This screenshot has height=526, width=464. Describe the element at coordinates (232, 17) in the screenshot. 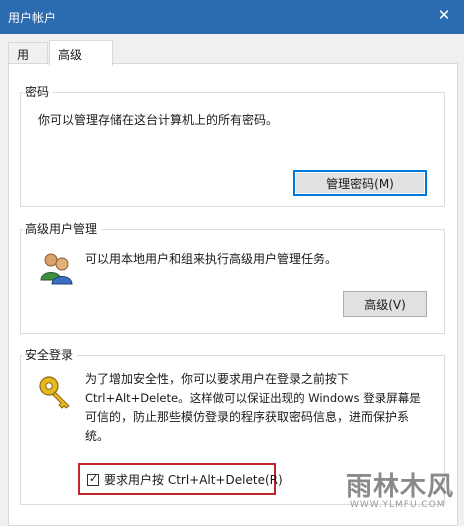

I see `title-bar: 用户帐户 ✕` at that location.